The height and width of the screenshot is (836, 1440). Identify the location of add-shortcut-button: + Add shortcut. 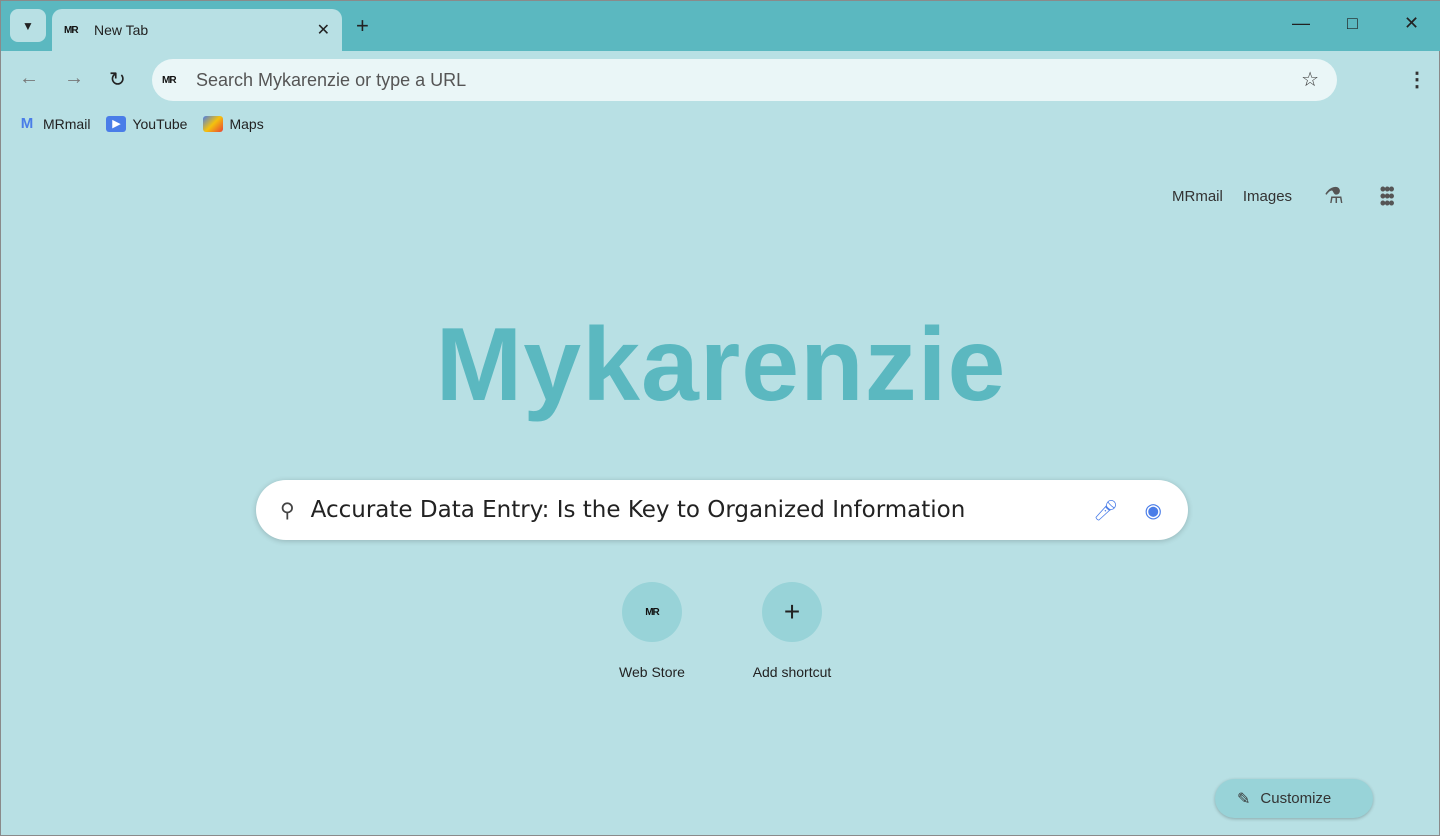
(792, 631).